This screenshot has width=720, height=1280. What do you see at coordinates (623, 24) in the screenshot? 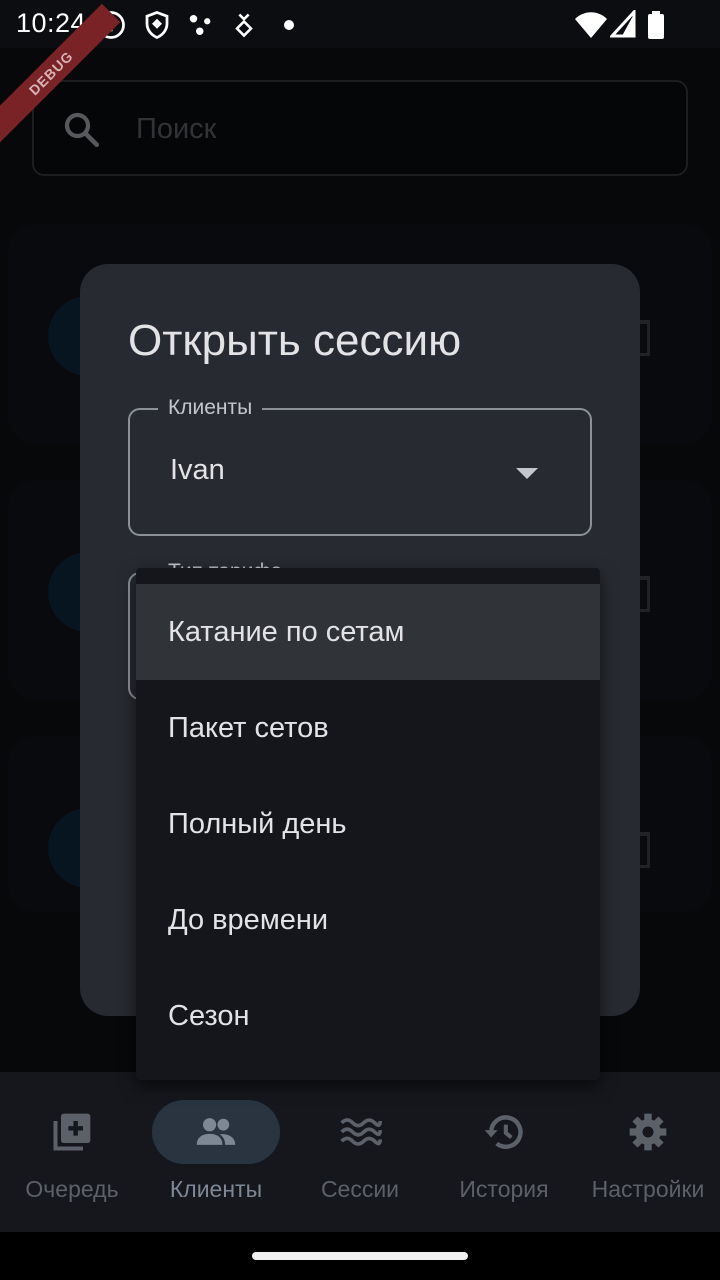
I see `signal-icon` at bounding box center [623, 24].